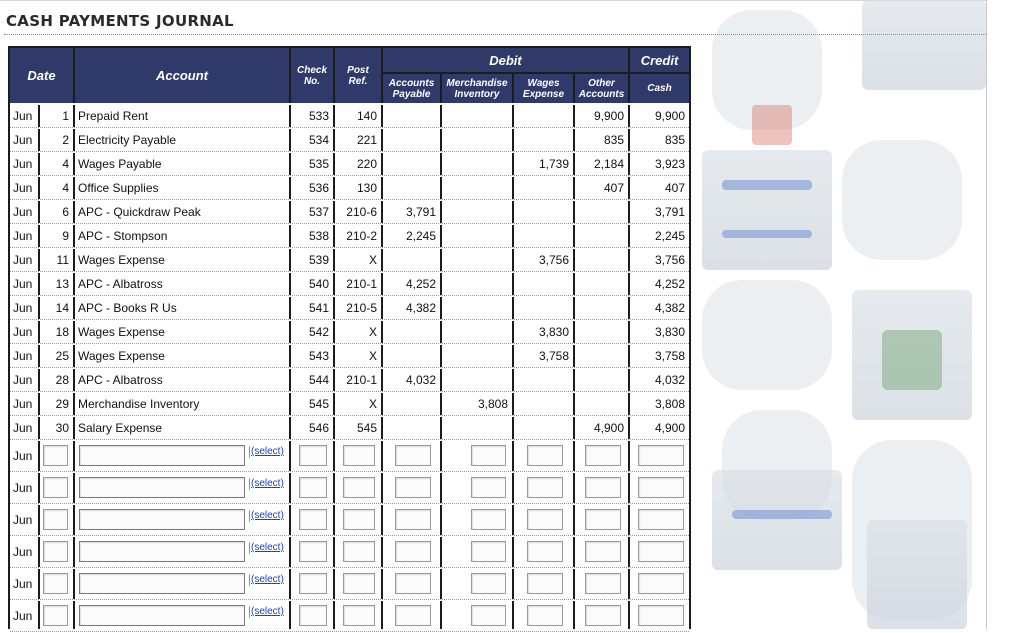  I want to click on other-accounts-cell, so click(601, 404).